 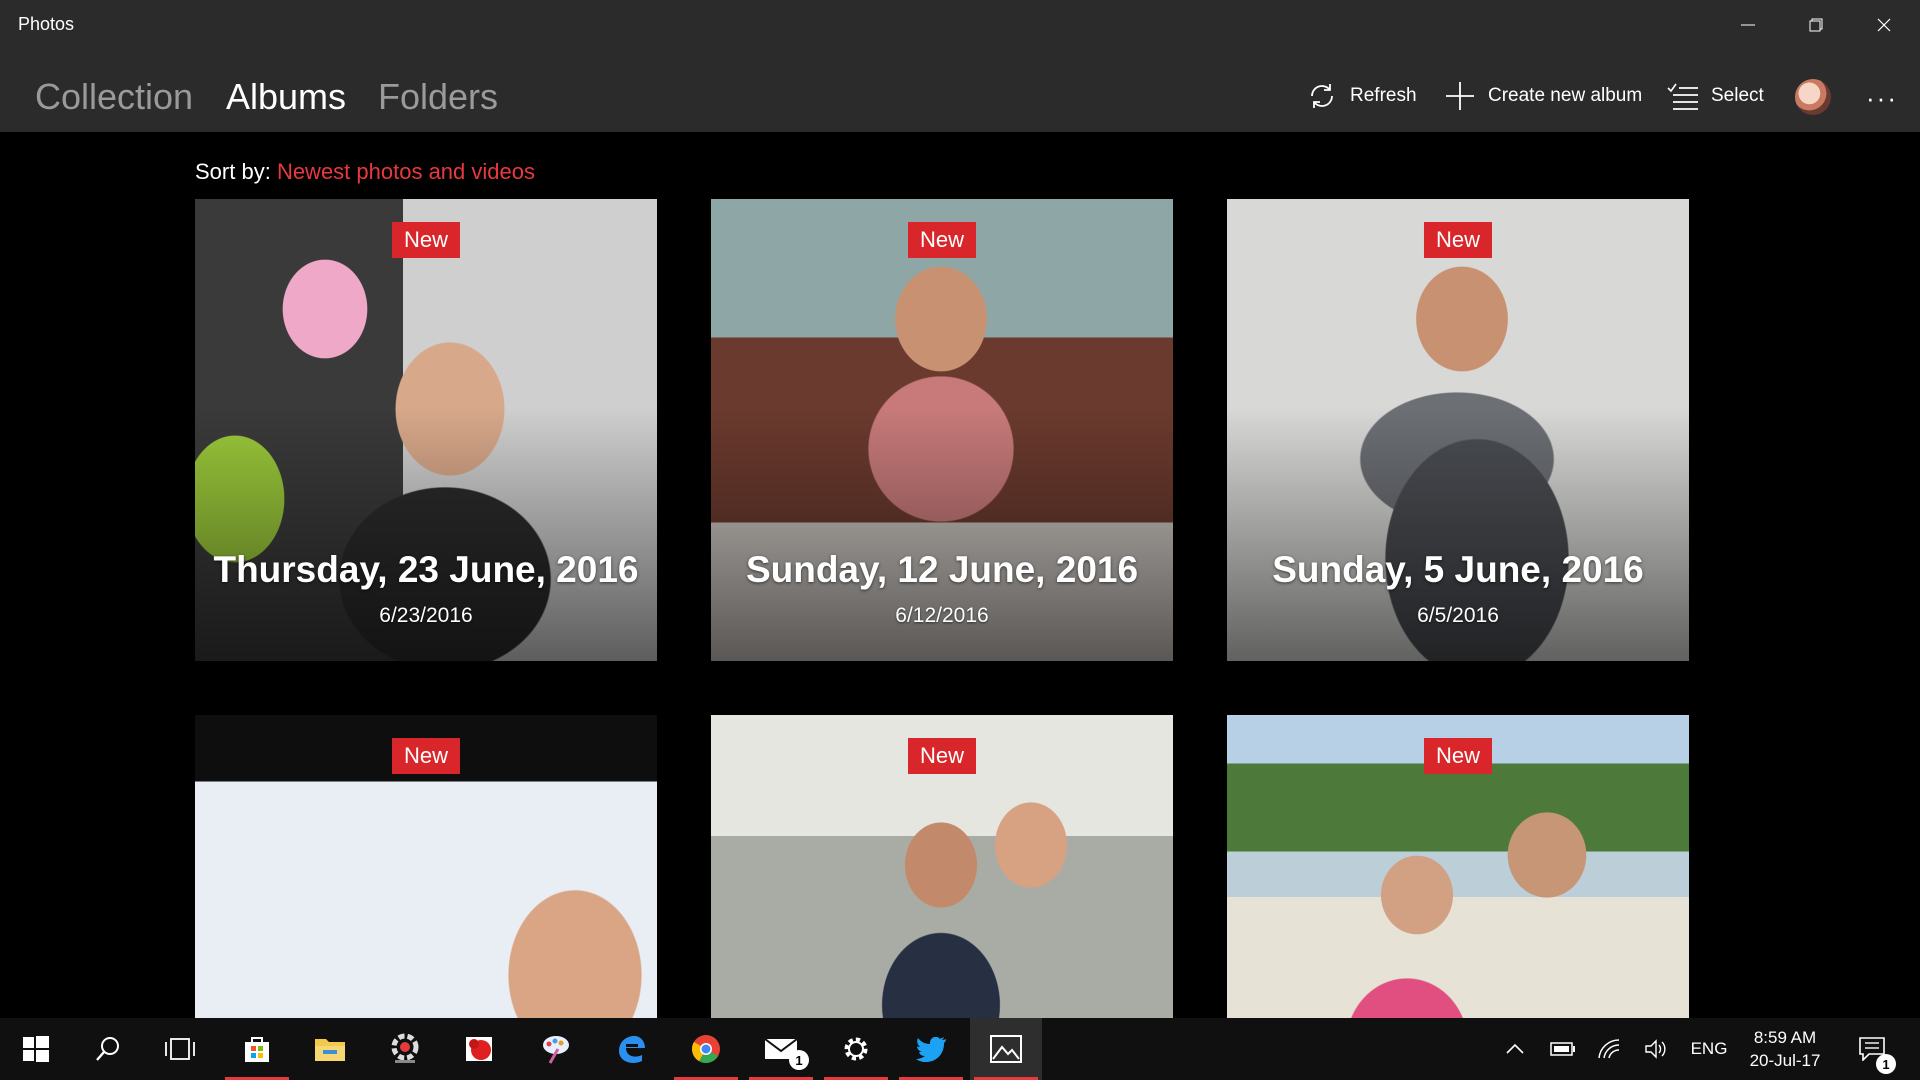 I want to click on chevron-up-icon, so click(x=1515, y=1048).